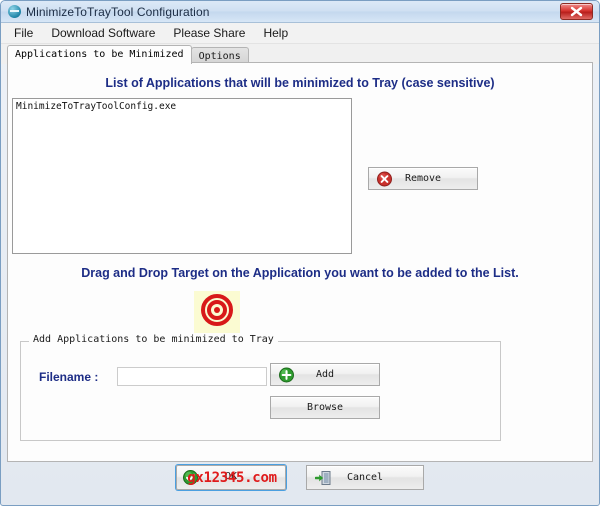  What do you see at coordinates (286, 374) in the screenshot?
I see `add-circle-icon` at bounding box center [286, 374].